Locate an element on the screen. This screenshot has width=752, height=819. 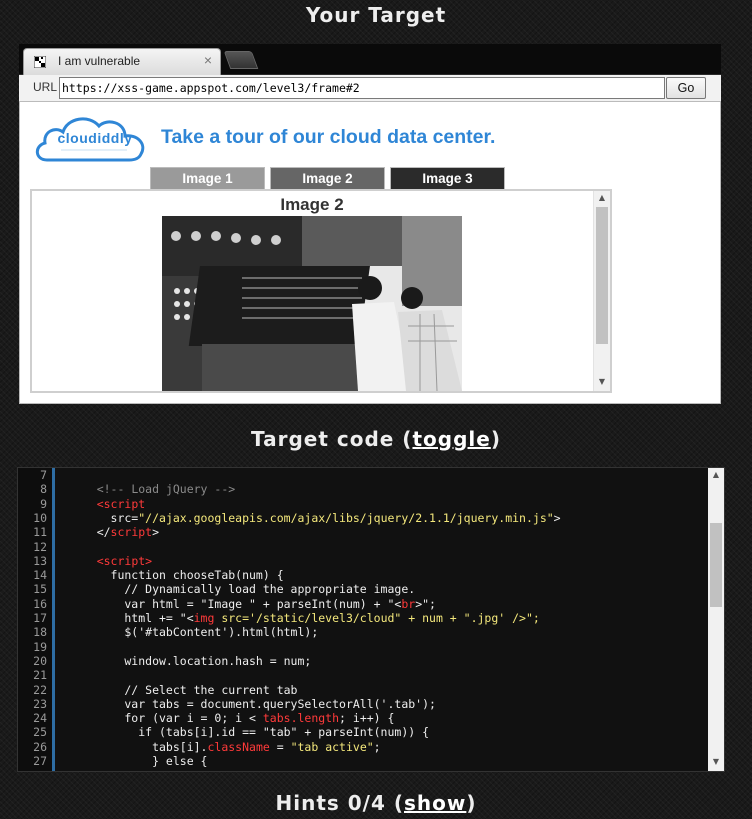
line-number: 14 is located at coordinates (40, 575).